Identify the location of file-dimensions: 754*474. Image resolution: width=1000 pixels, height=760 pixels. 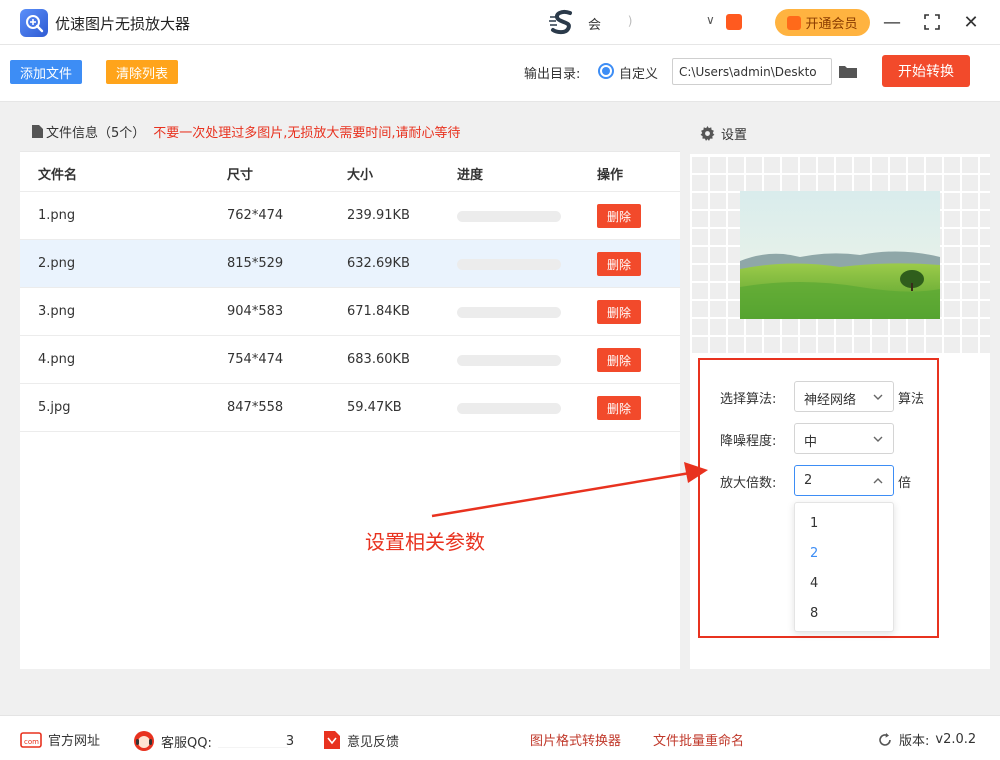
(255, 359).